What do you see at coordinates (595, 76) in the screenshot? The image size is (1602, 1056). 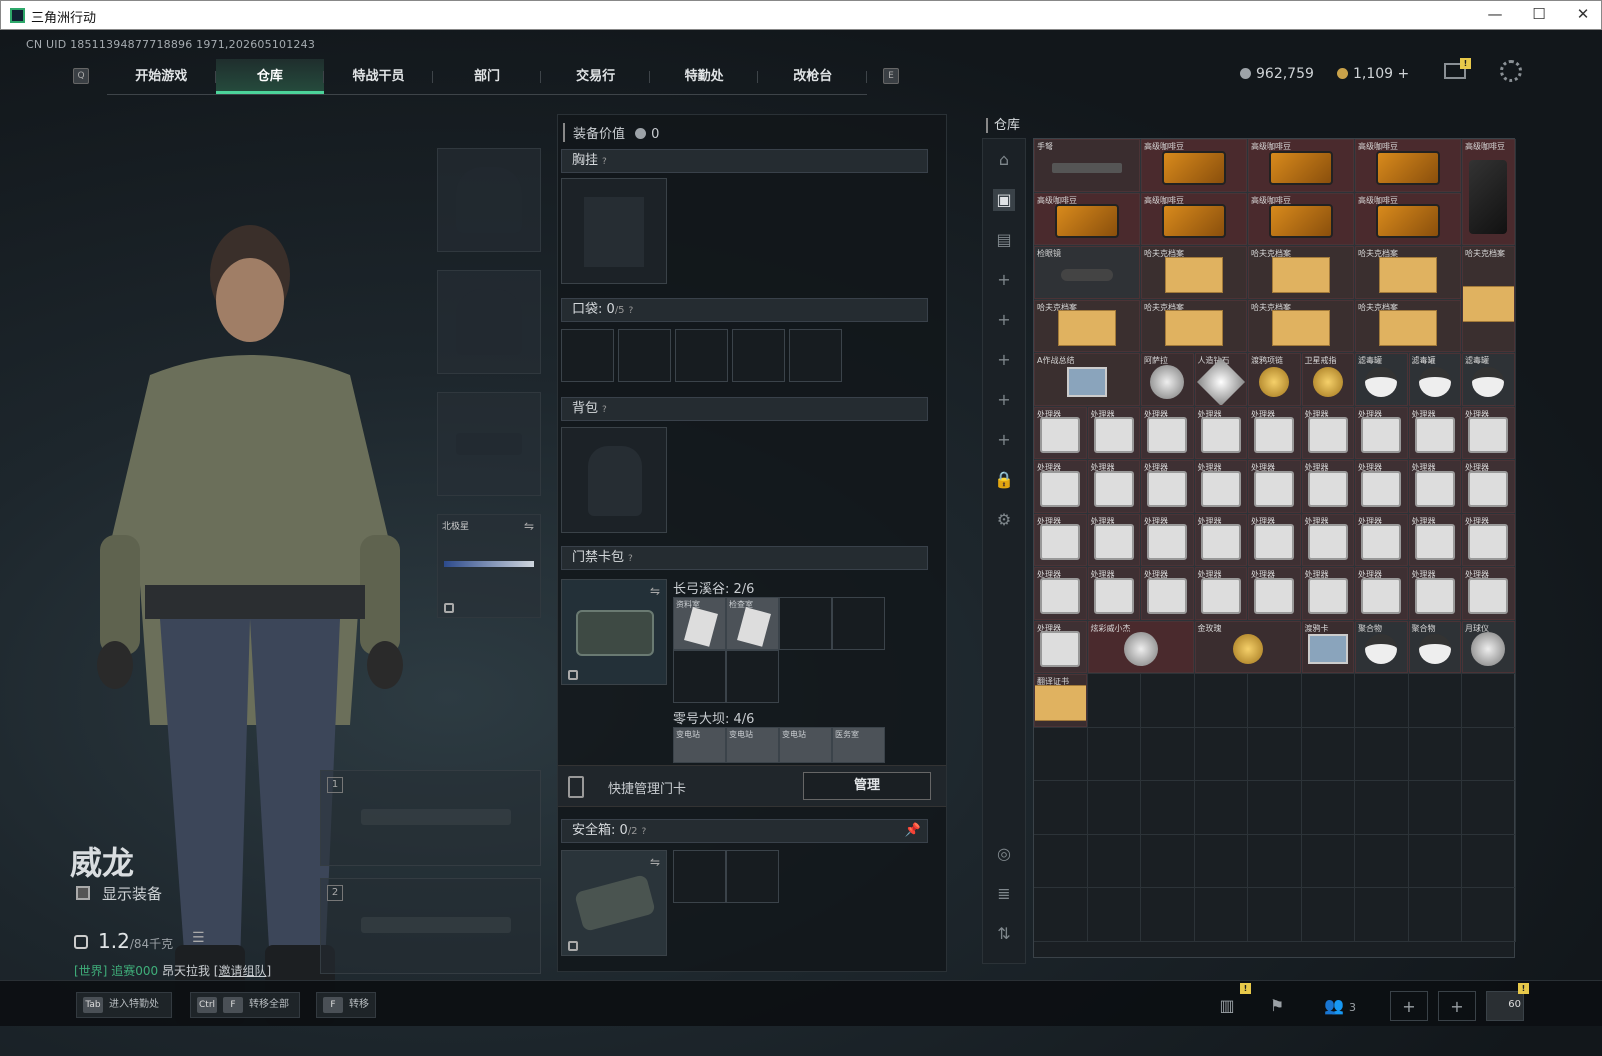 I see `tab-trade: 交易行` at bounding box center [595, 76].